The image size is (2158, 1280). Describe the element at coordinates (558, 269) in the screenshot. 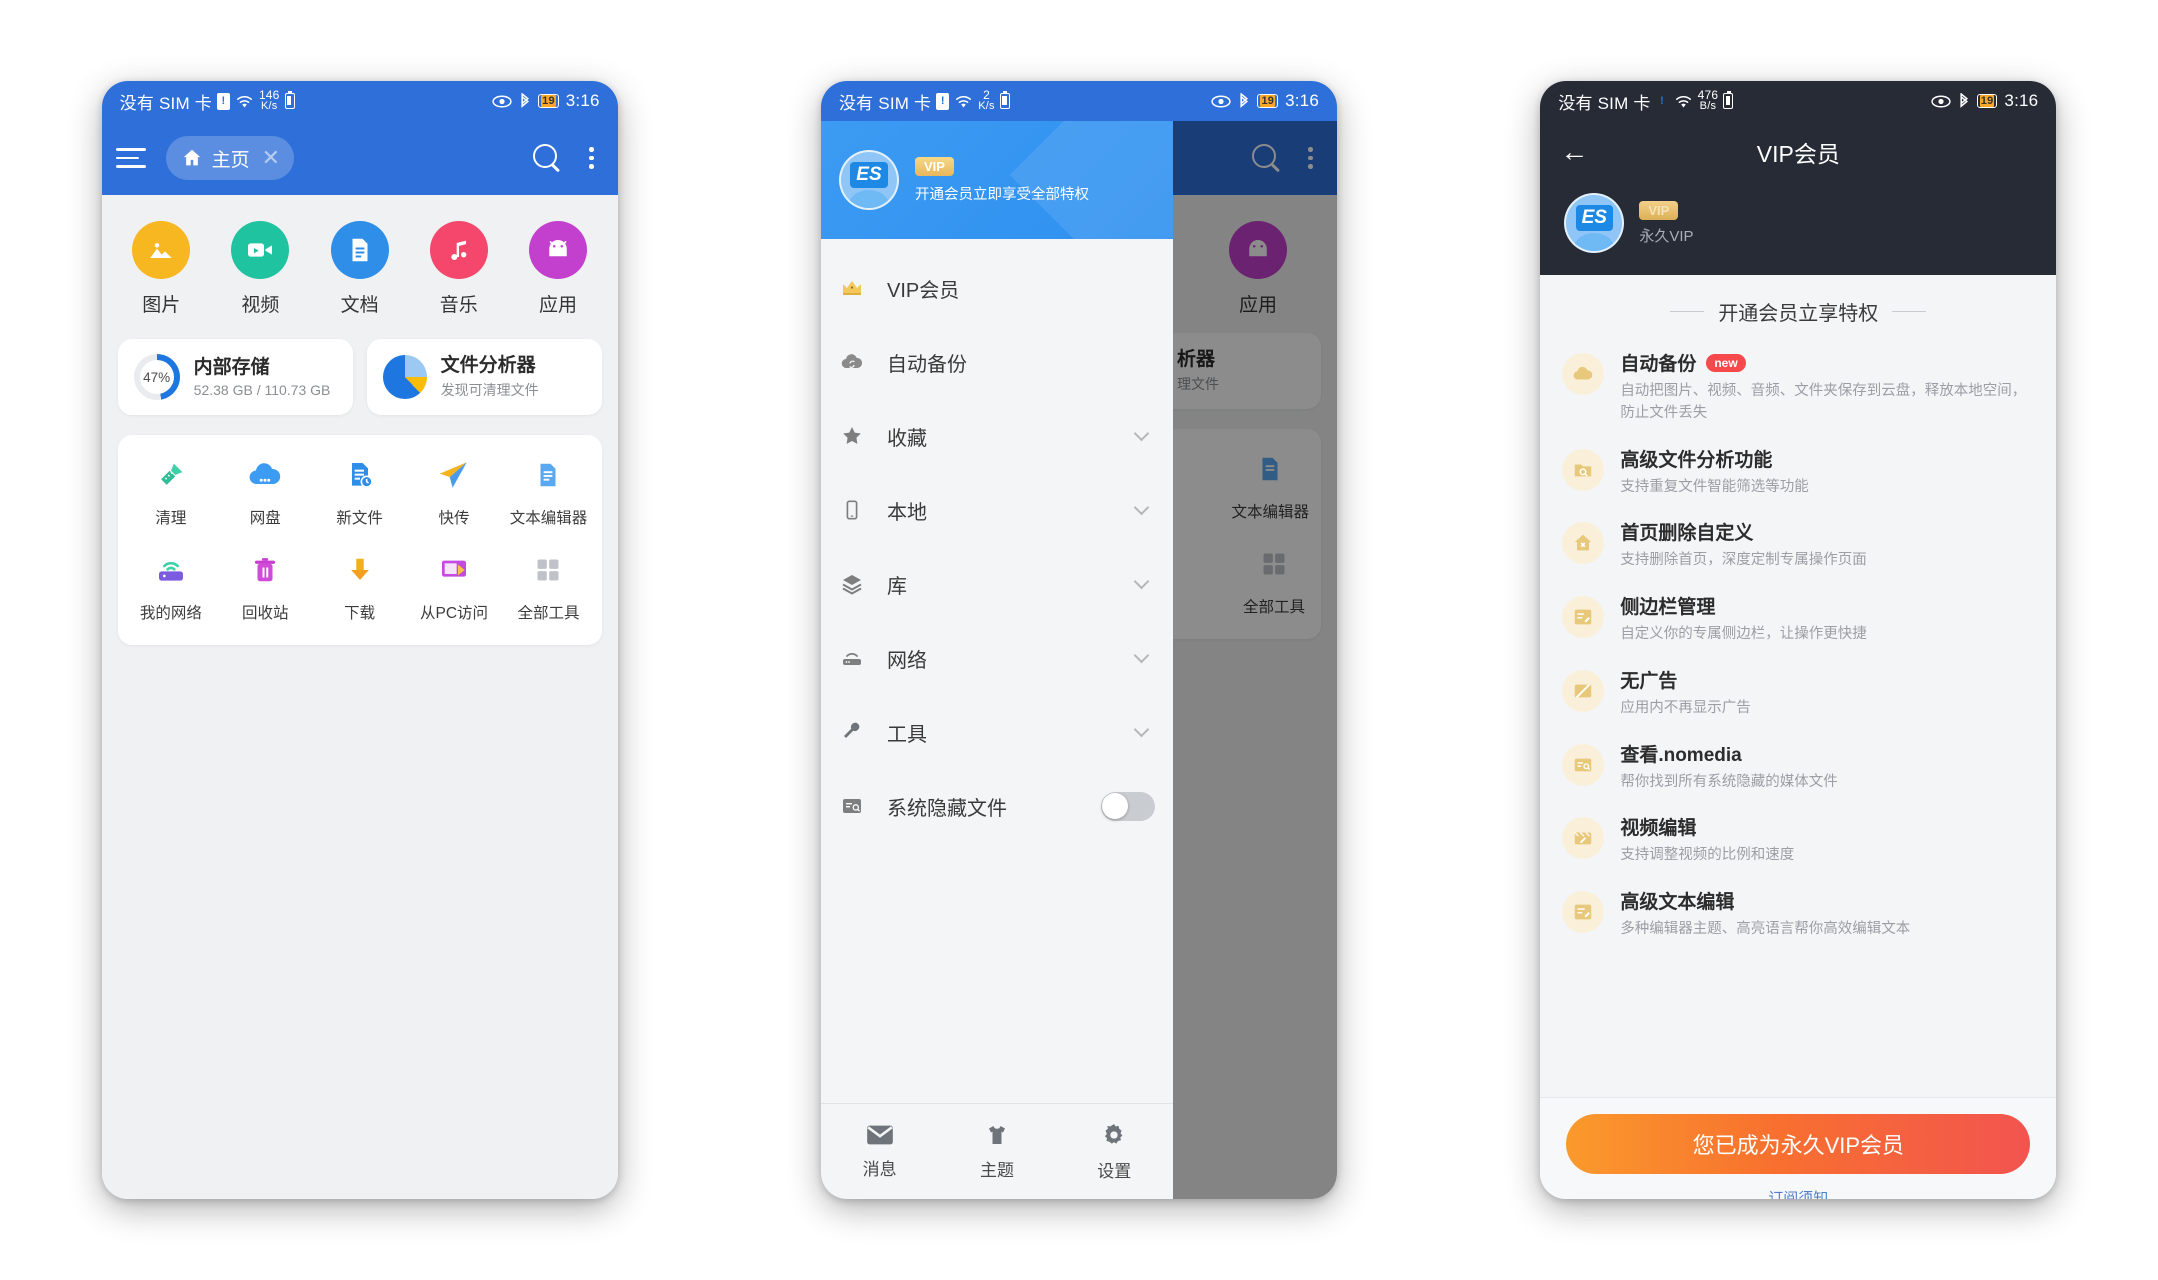

I see `category-apps: 应用` at that location.